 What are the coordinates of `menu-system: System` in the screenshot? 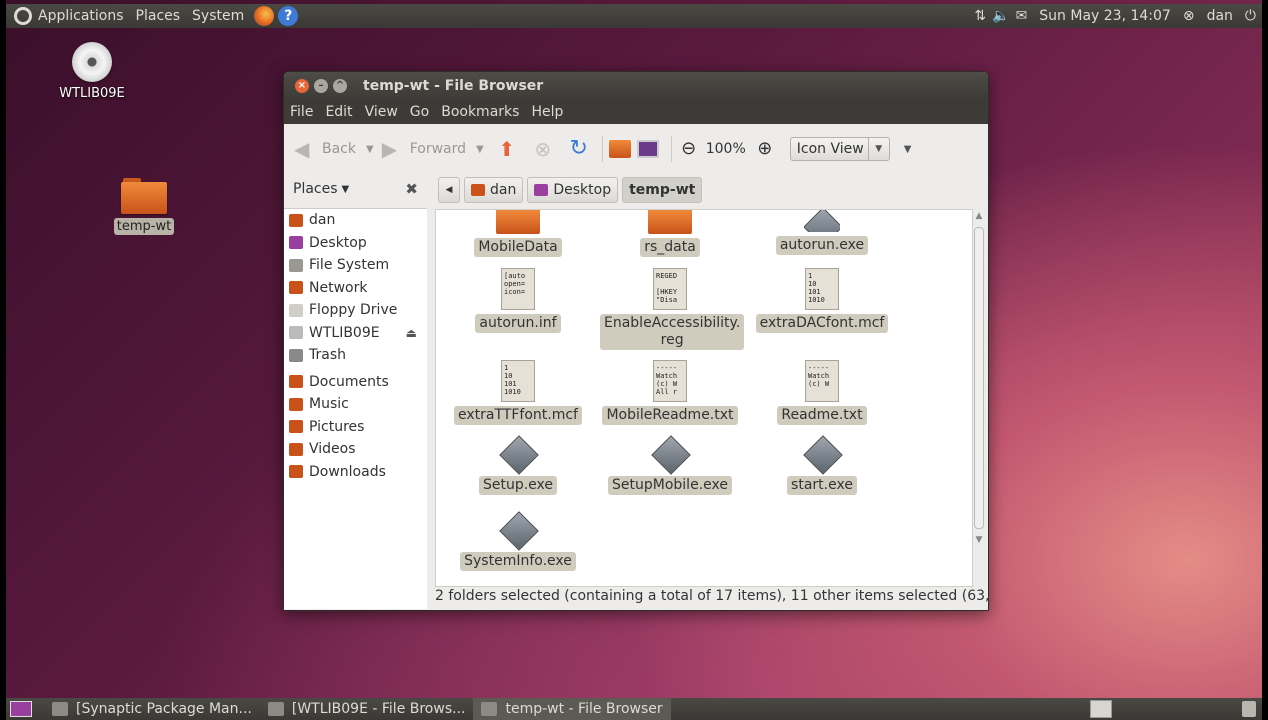 It's located at (218, 16).